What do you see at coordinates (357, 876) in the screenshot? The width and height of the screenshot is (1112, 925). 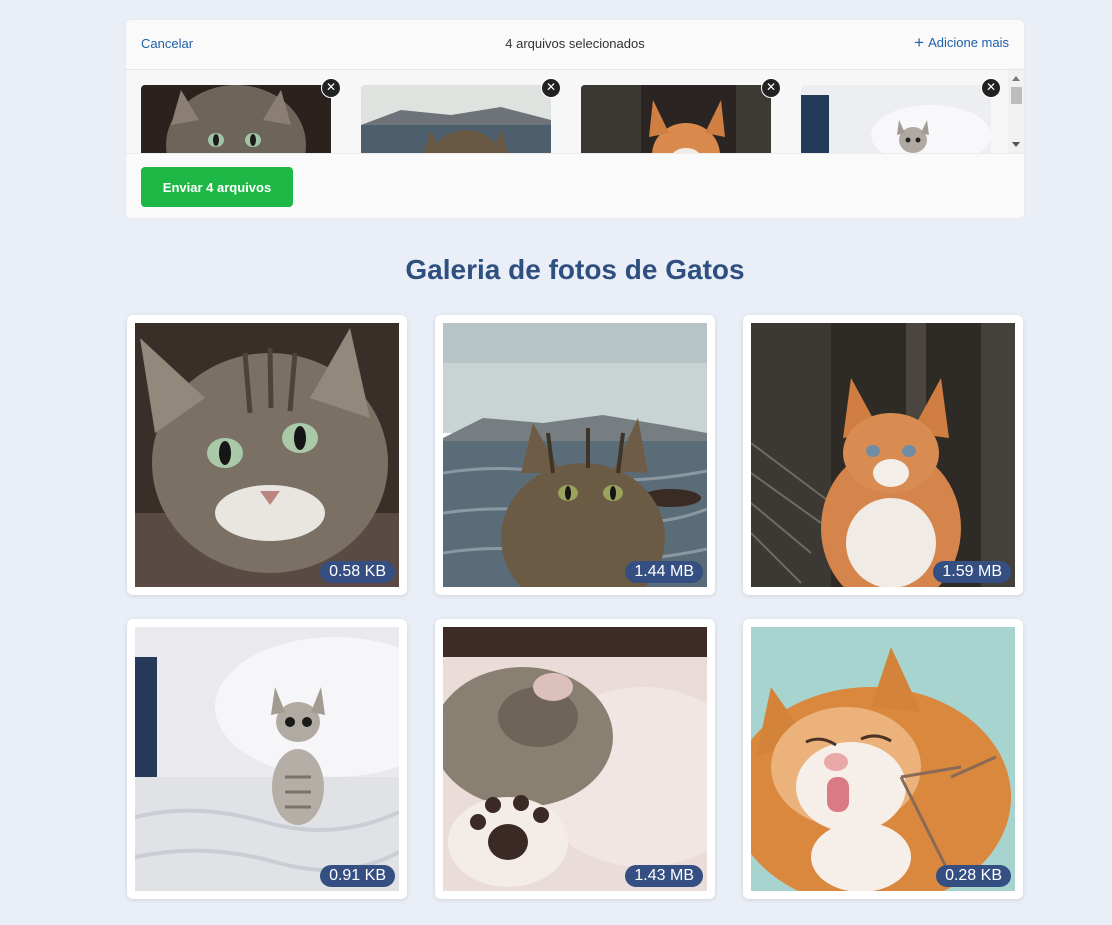 I see `file-size-badge: 0.91 KB` at bounding box center [357, 876].